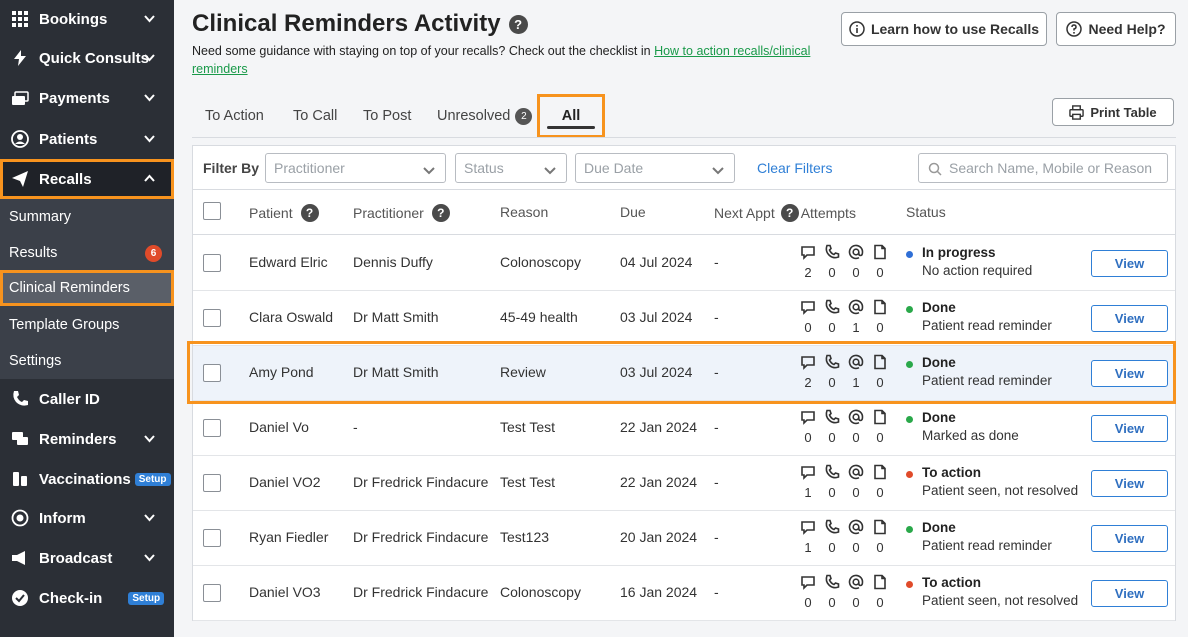  I want to click on status-select: Status, so click(511, 168).